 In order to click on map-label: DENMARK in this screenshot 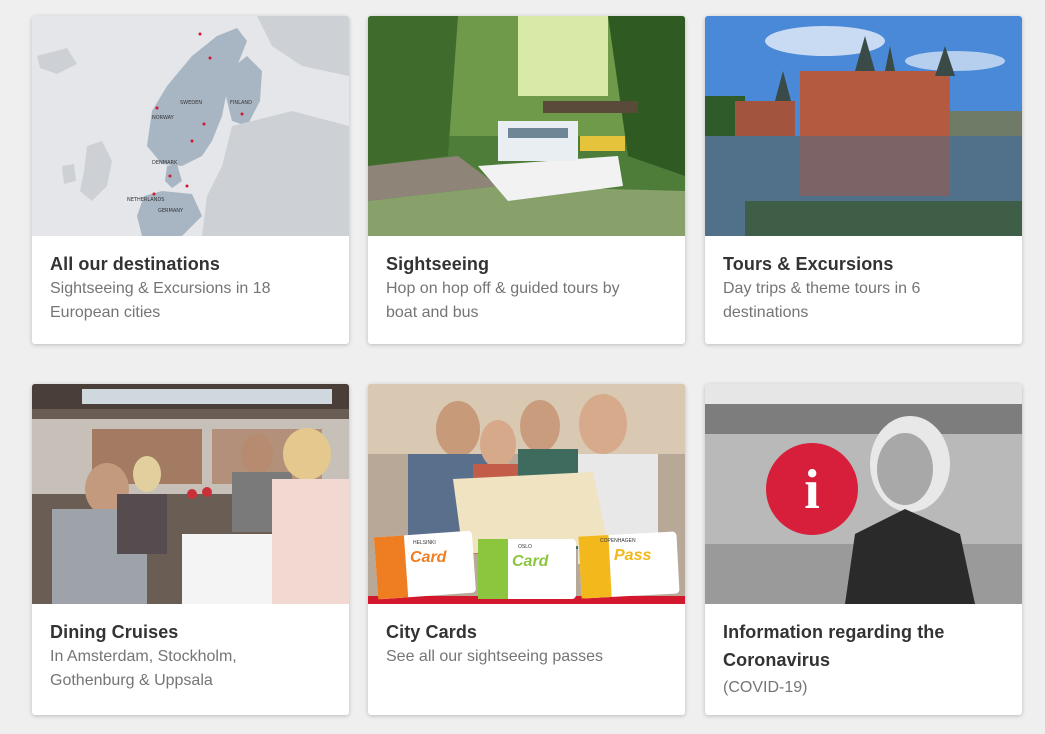, I will do `click(165, 163)`.